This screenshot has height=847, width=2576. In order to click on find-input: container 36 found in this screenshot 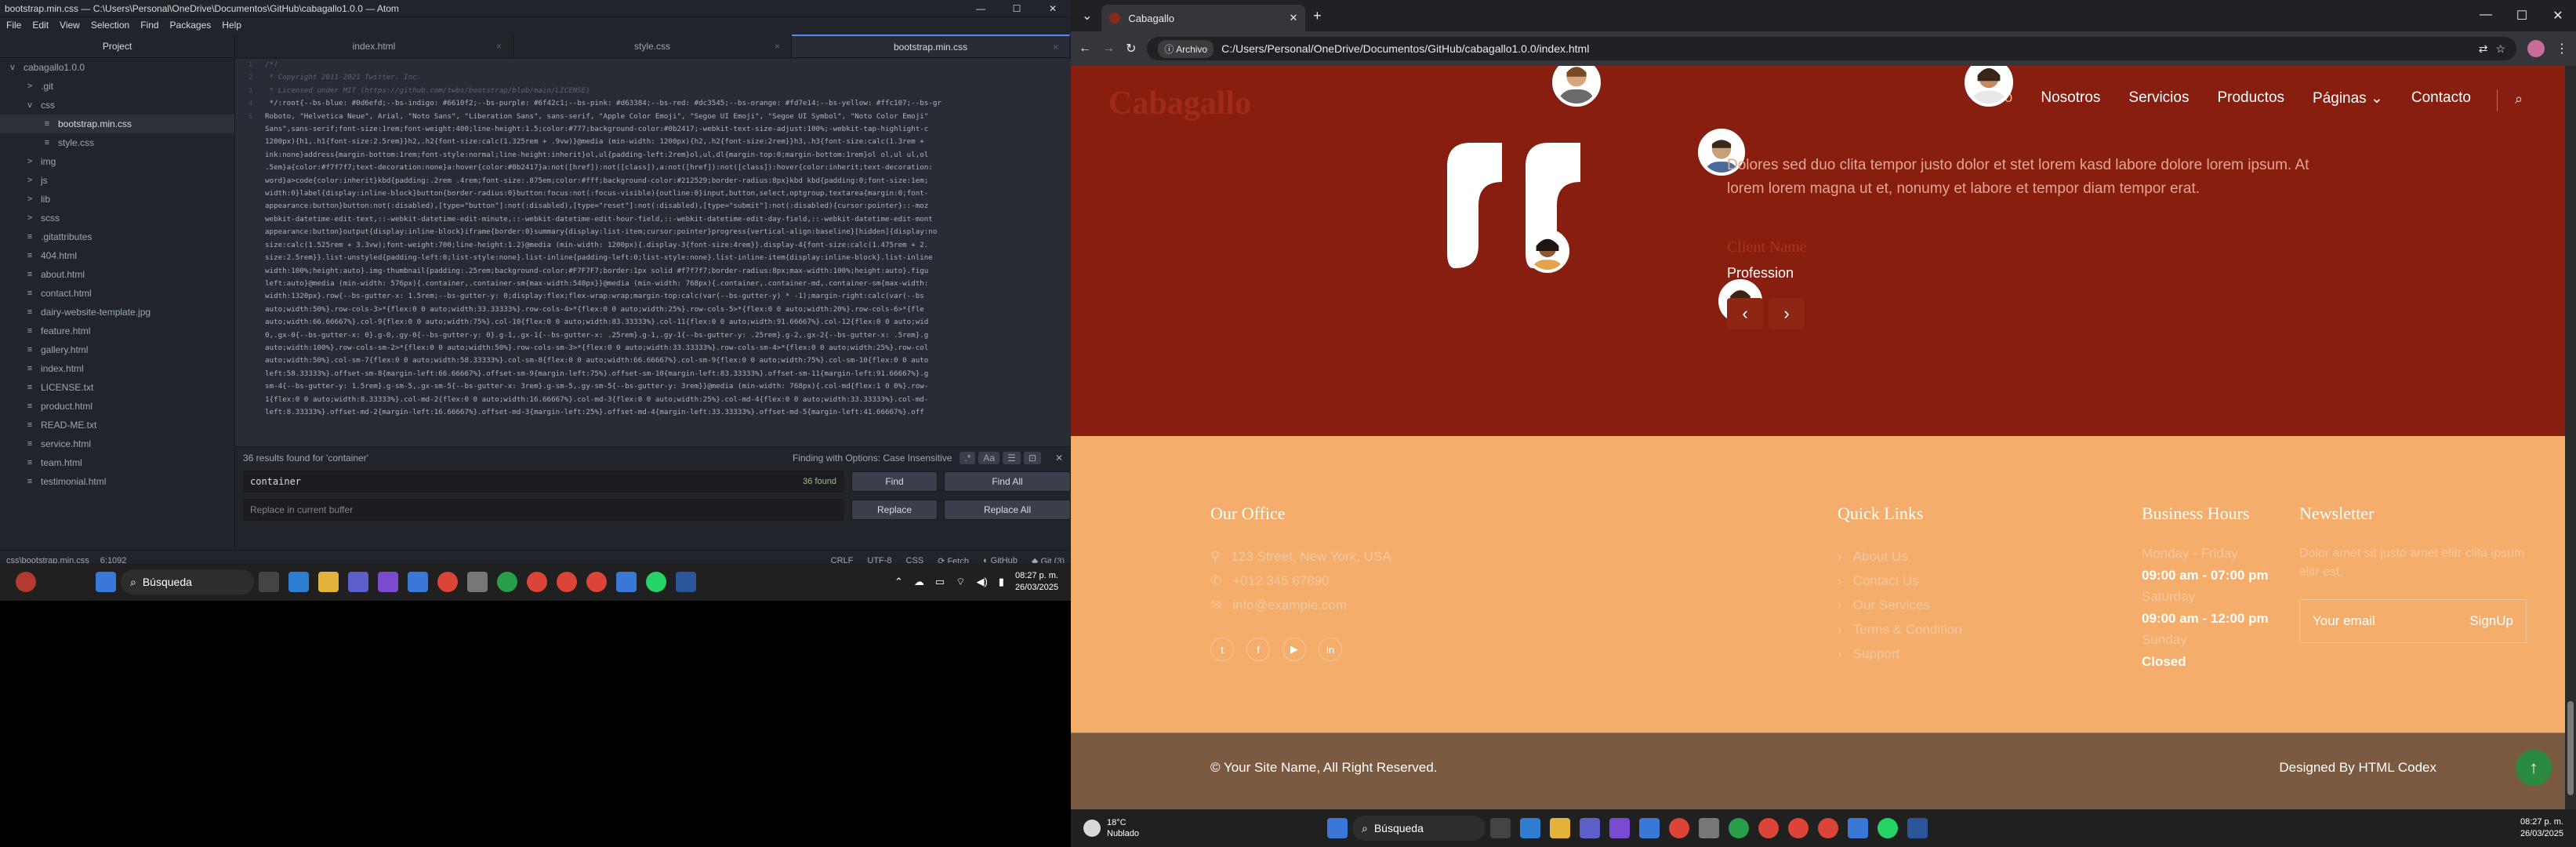, I will do `click(543, 482)`.